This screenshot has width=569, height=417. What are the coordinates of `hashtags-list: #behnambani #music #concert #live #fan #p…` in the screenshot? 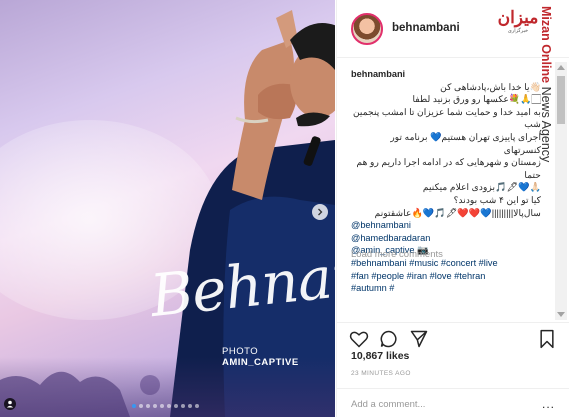 It's located at (446, 276).